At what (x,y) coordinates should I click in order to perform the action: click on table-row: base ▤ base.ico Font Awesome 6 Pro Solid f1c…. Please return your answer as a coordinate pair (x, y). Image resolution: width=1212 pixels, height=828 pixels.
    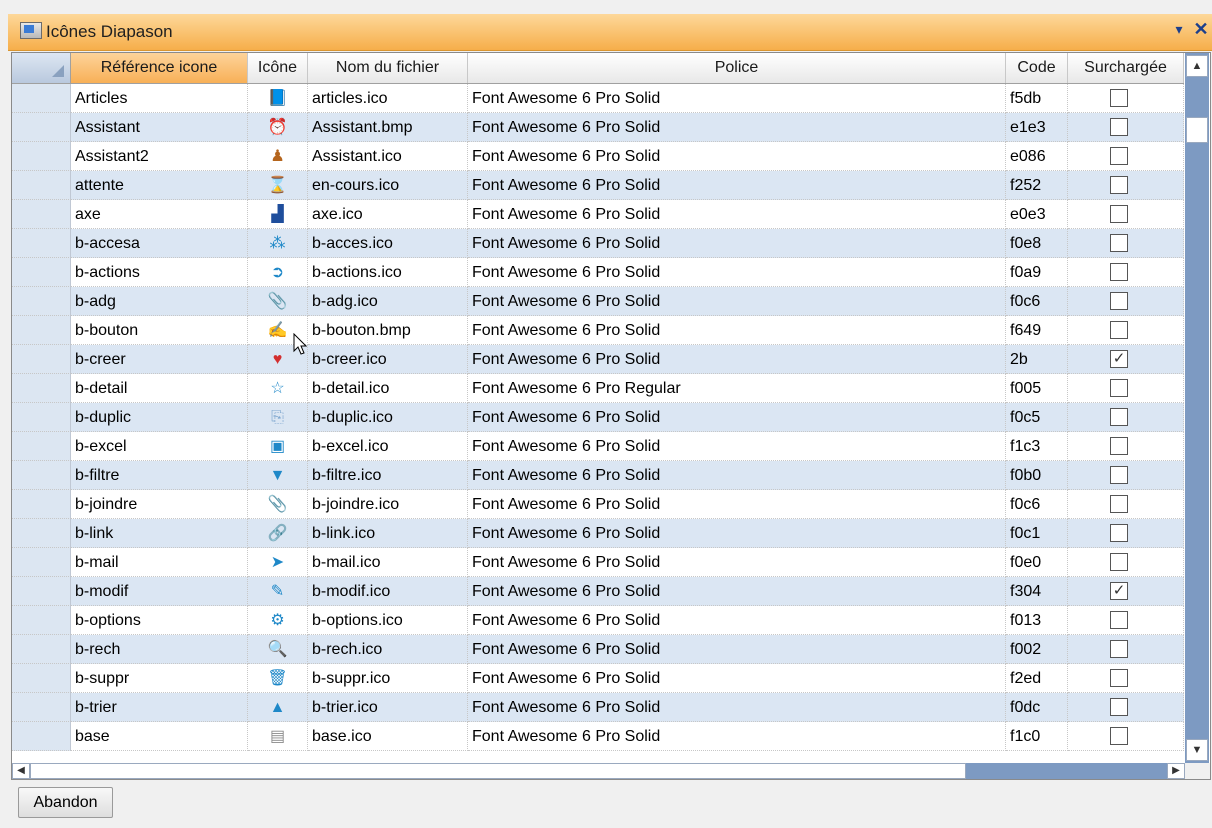
    Looking at the image, I should click on (598, 736).